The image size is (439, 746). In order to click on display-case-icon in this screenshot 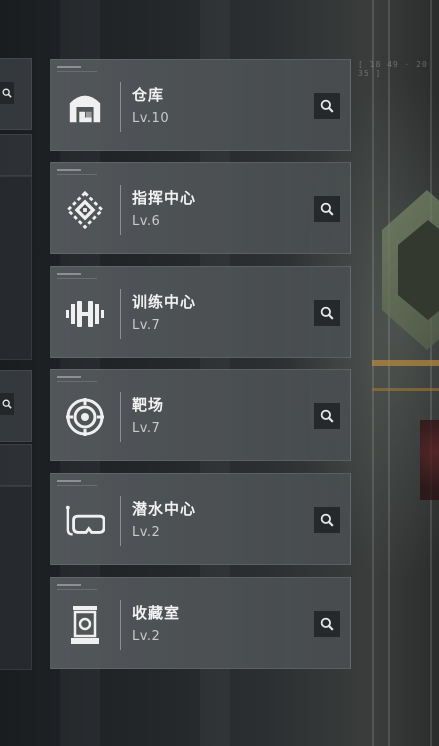, I will do `click(85, 625)`.